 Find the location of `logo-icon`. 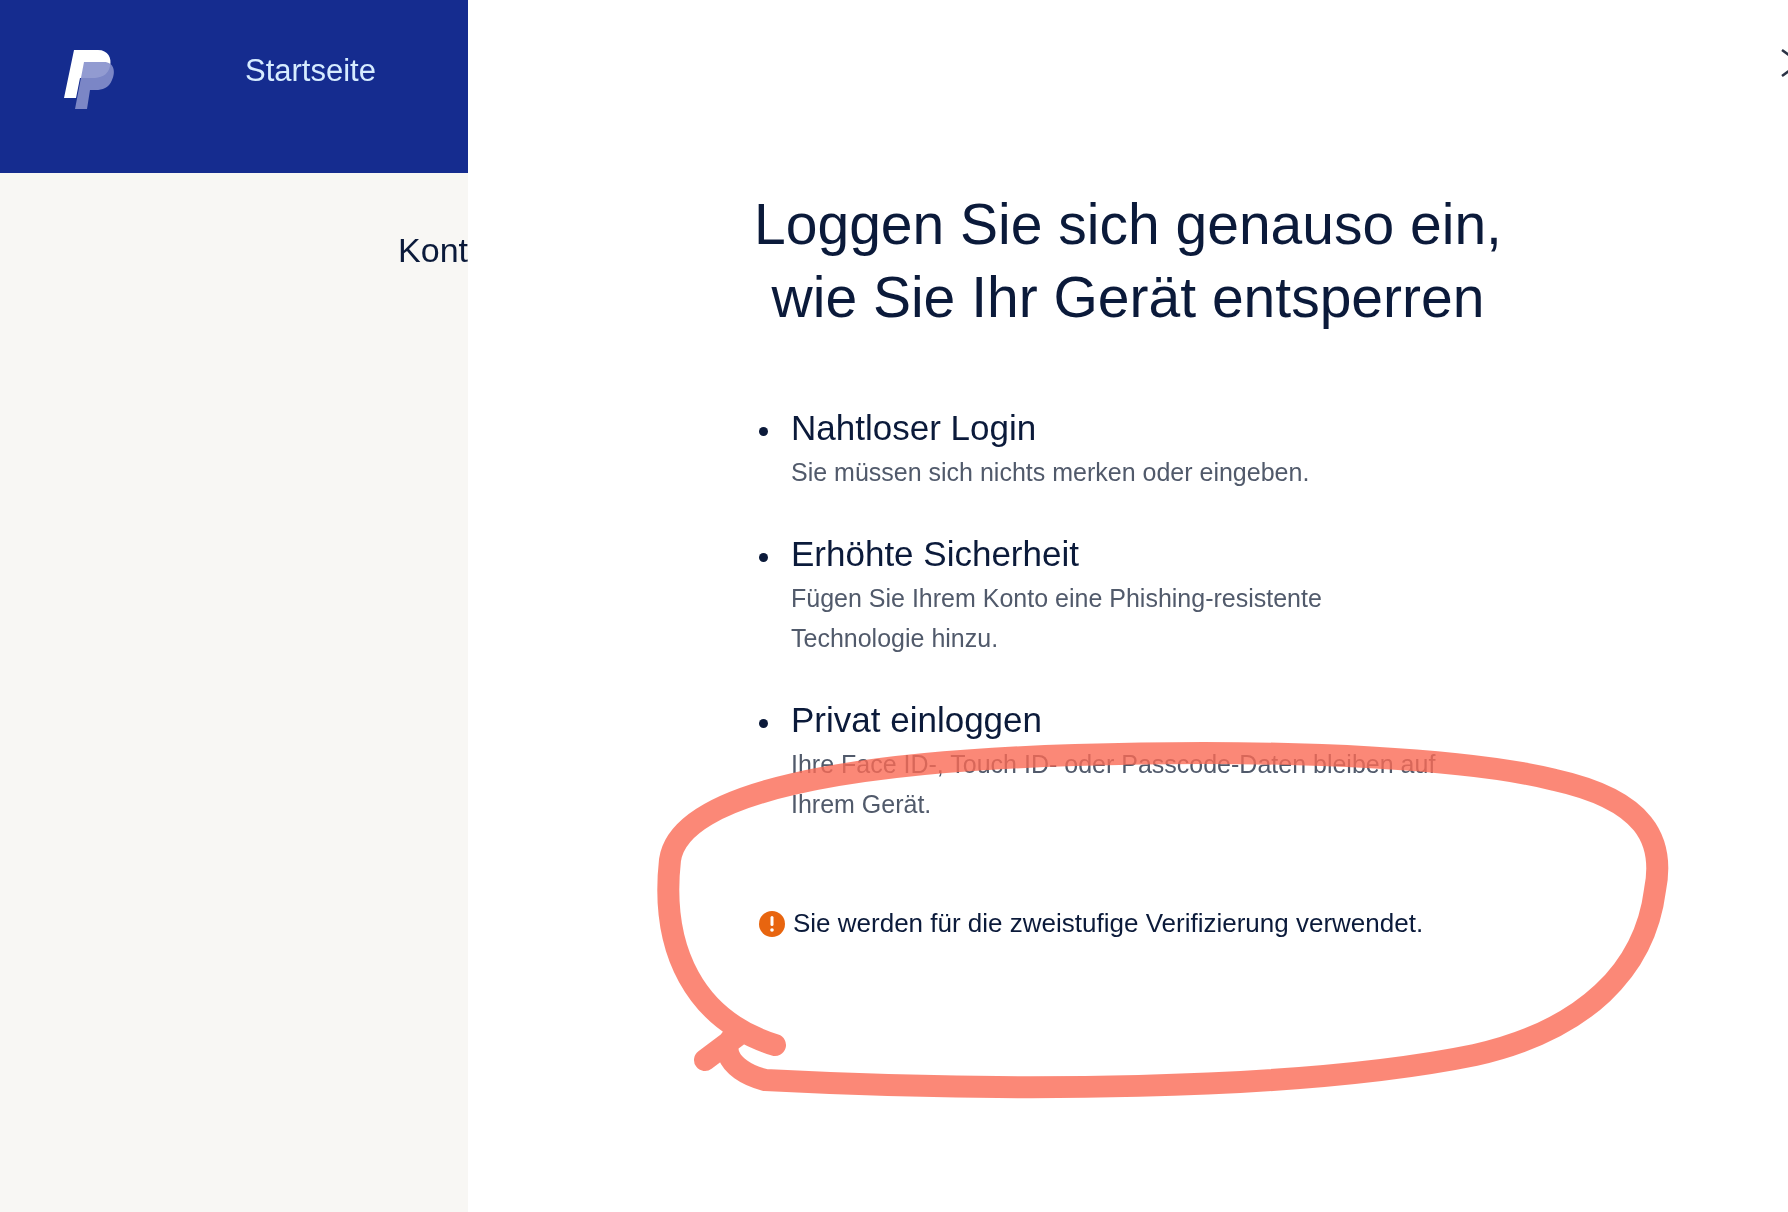

logo-icon is located at coordinates (90, 80).